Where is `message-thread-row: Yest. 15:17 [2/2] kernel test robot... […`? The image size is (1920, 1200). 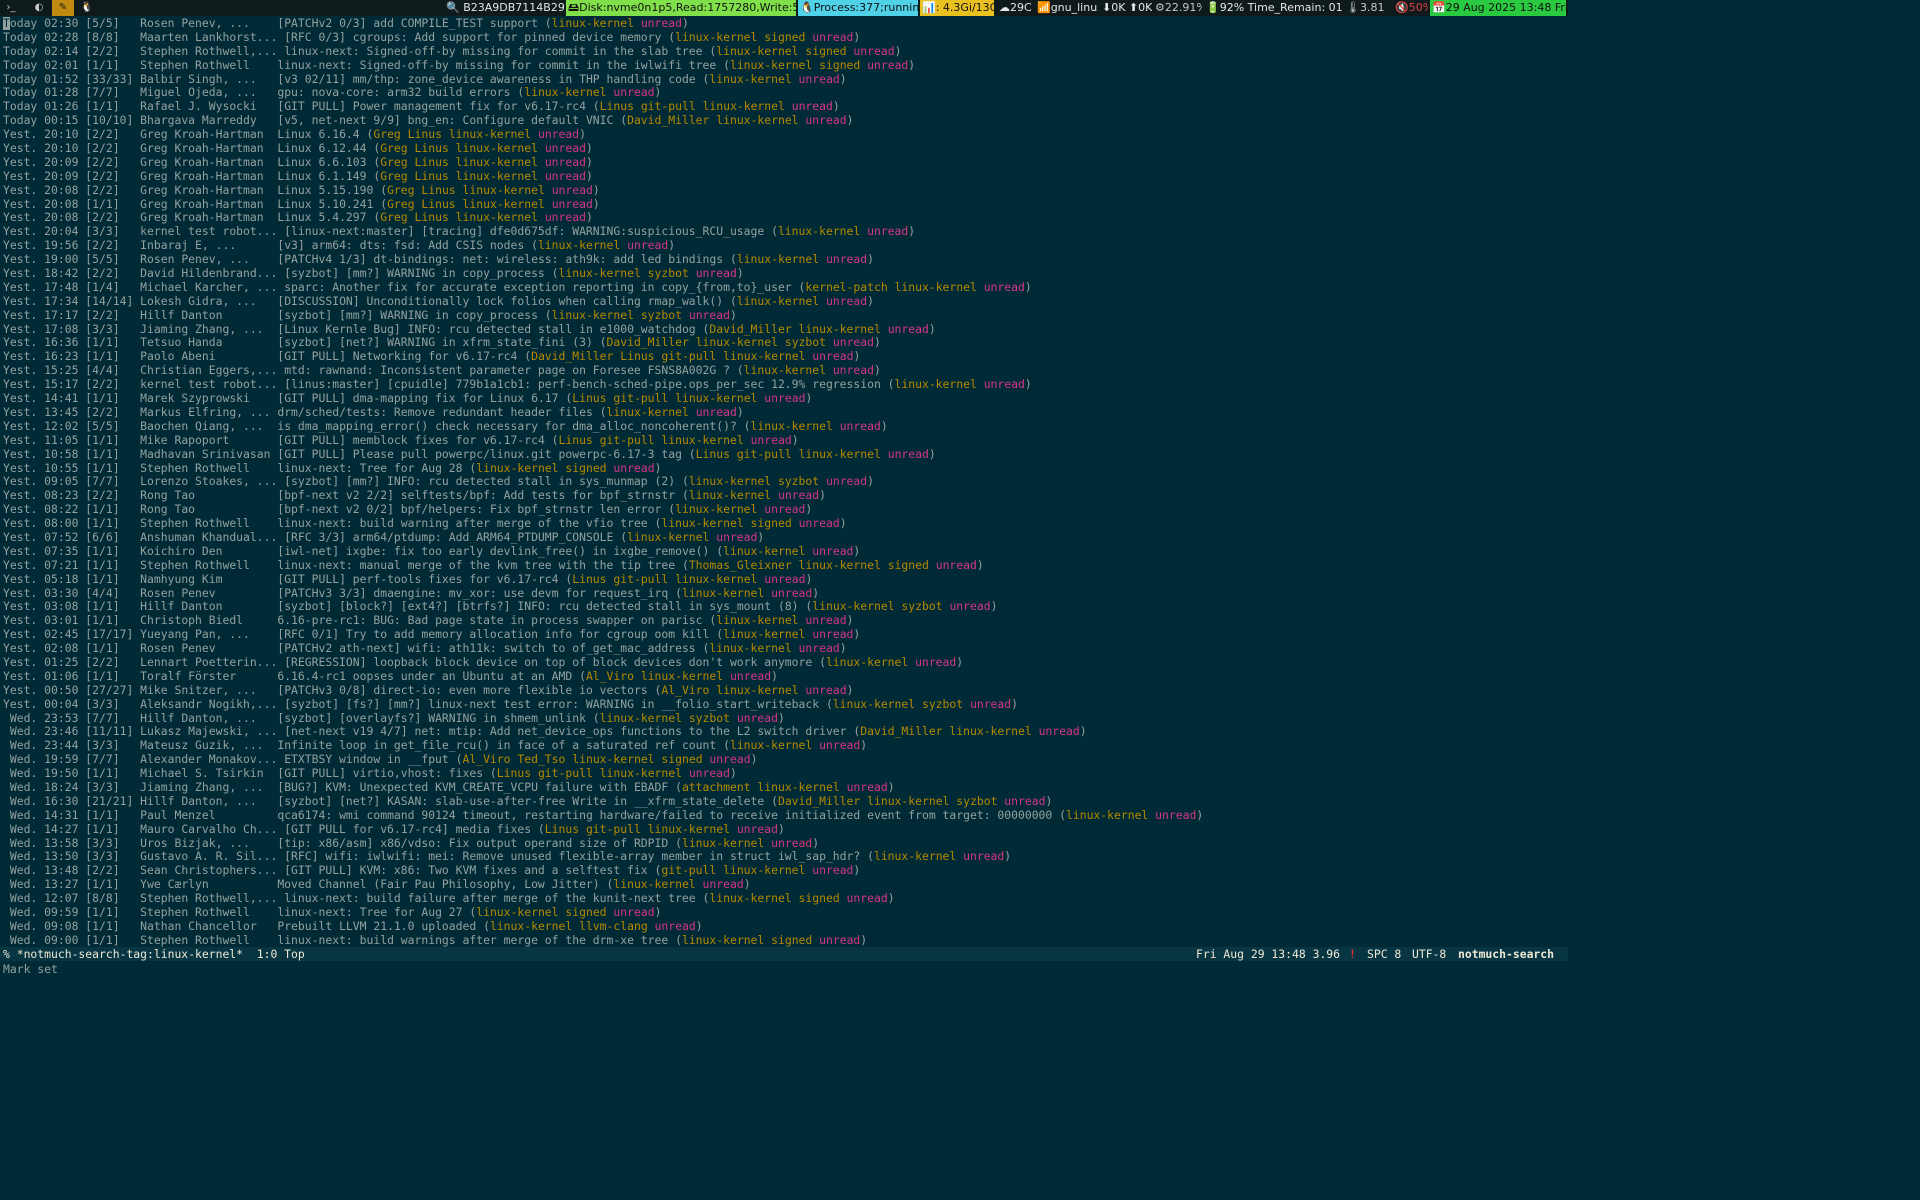 message-thread-row: Yest. 15:17 [2/2] kernel test robot... [… is located at coordinates (783, 385).